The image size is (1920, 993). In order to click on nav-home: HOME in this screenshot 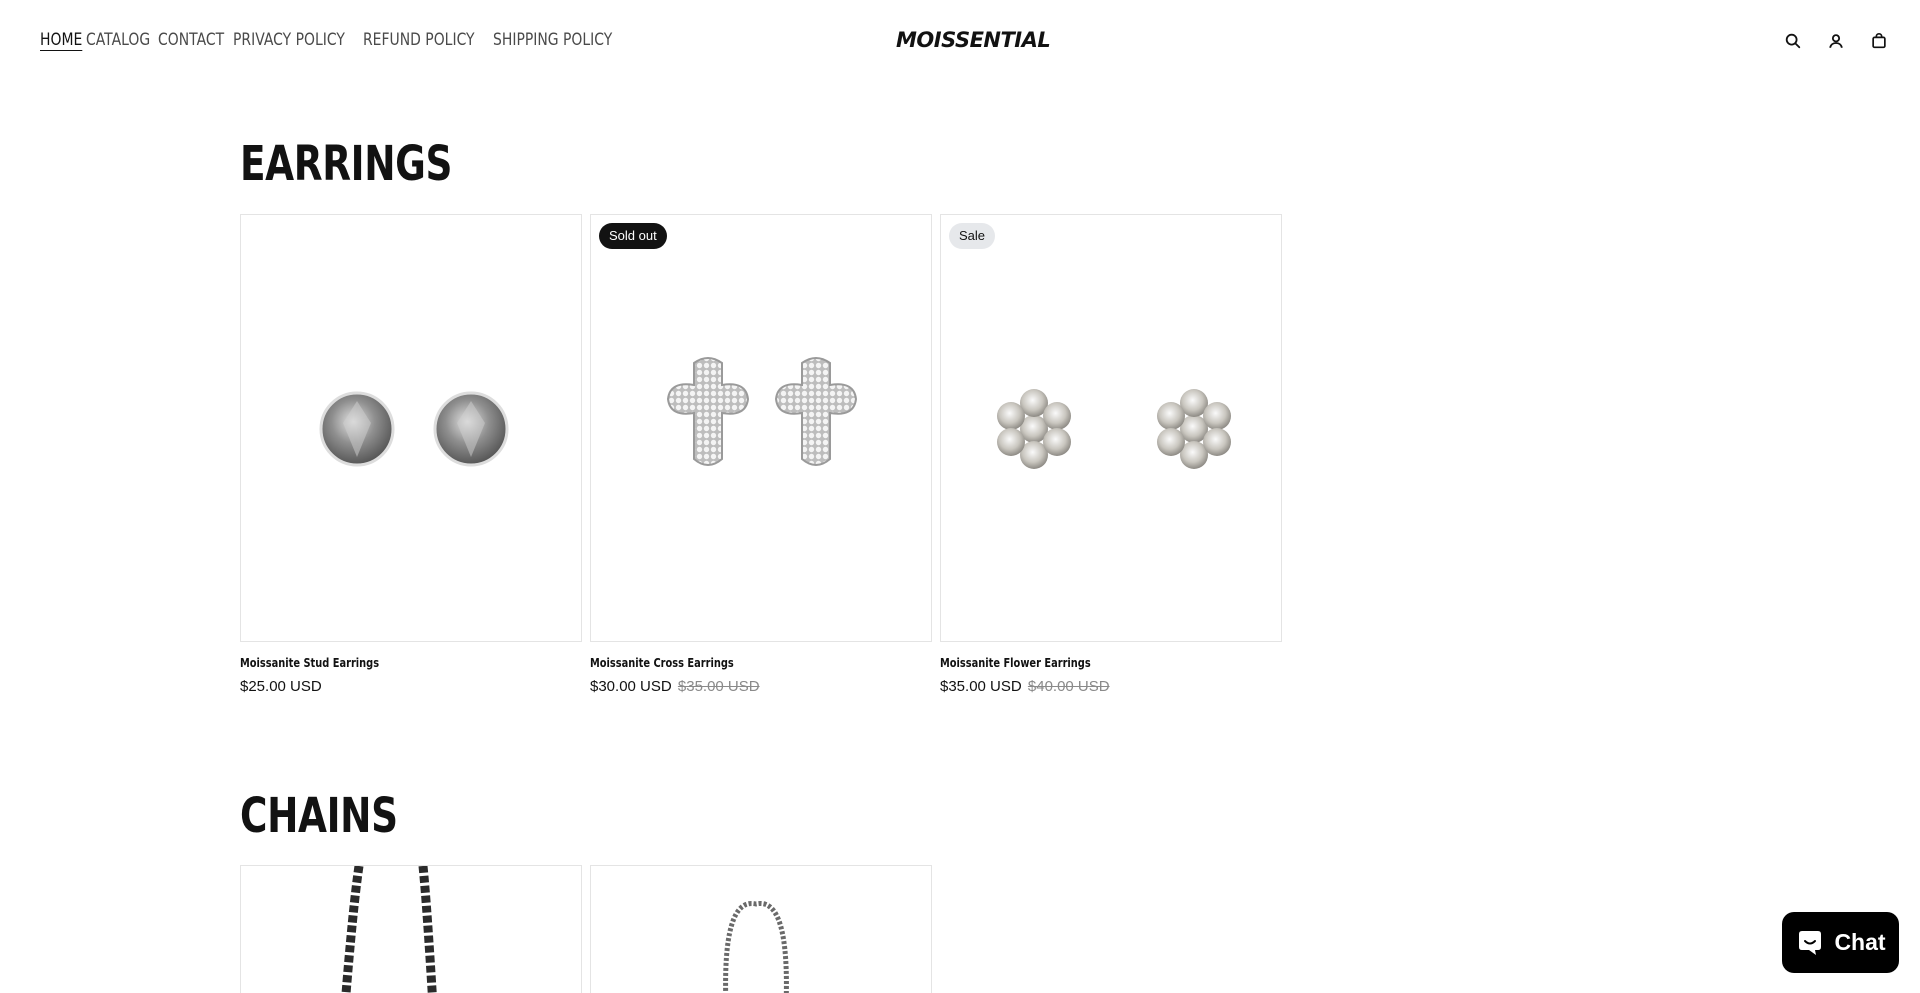, I will do `click(61, 40)`.